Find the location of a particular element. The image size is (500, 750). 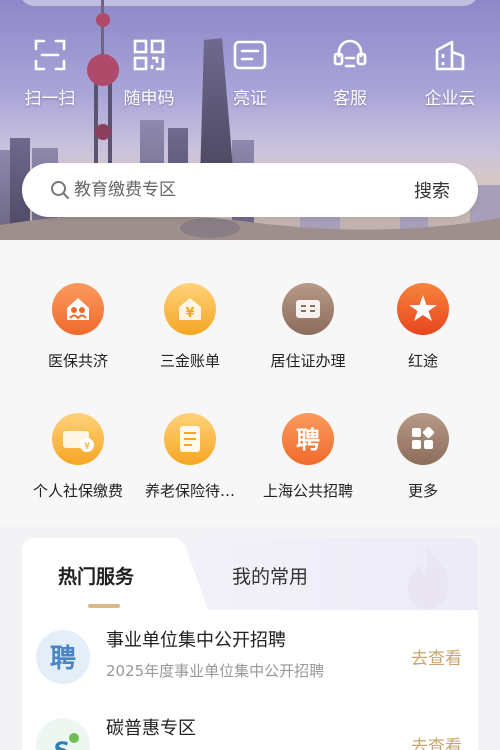

service-social-insurance-payment-label: 个人社保缴费 is located at coordinates (77, 491).